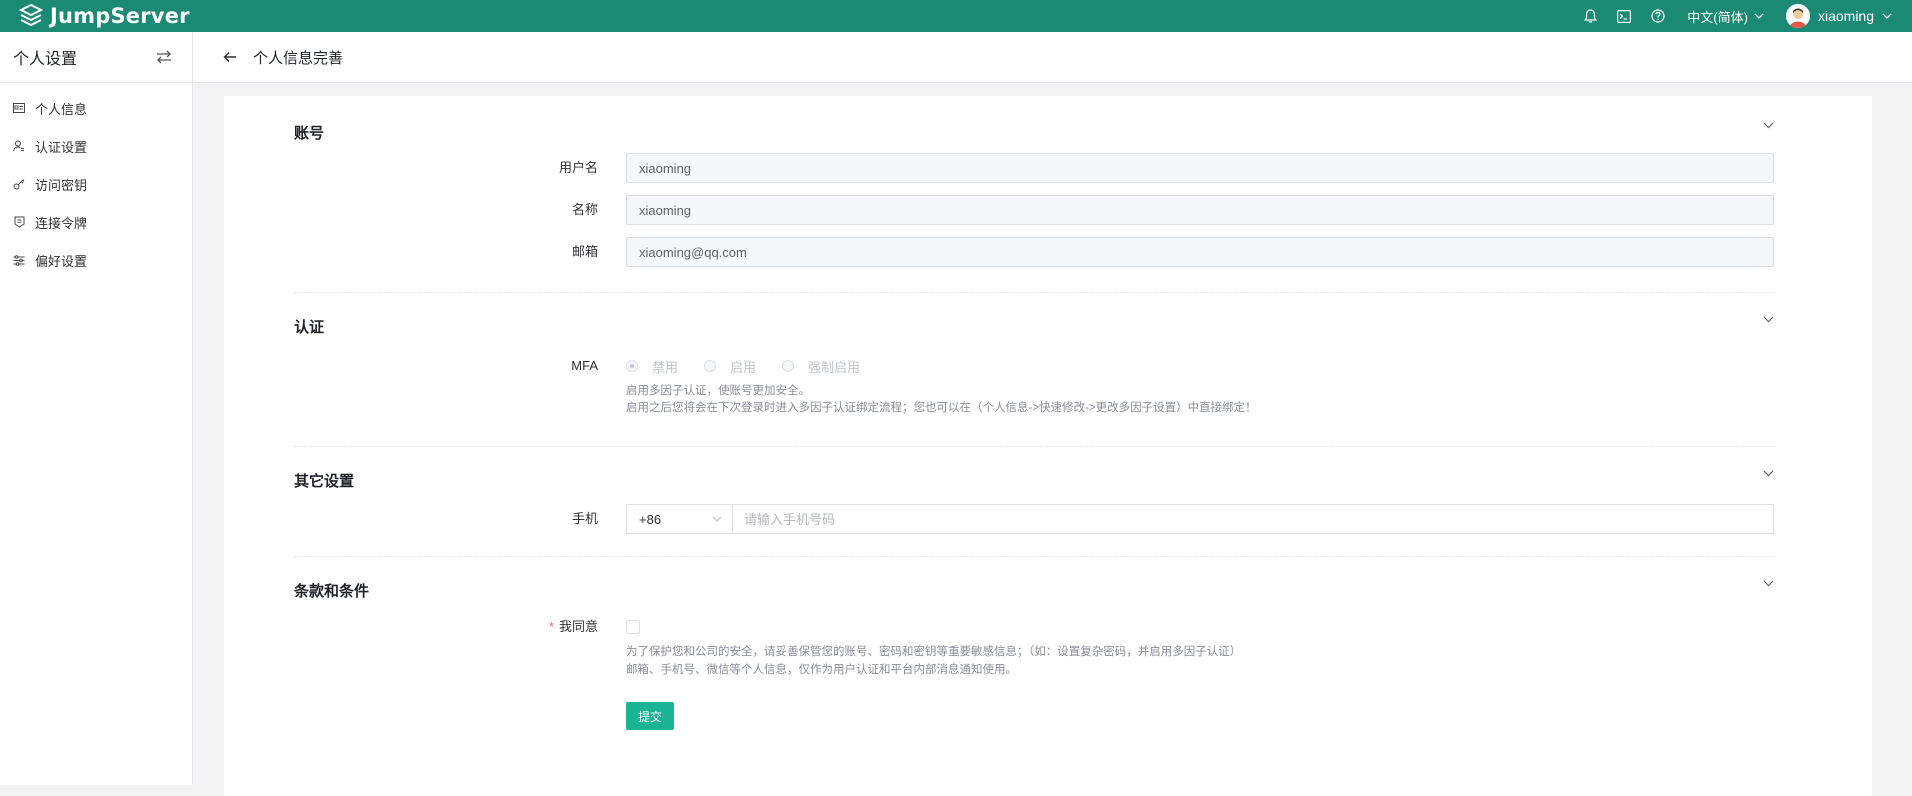 The width and height of the screenshot is (1912, 796). What do you see at coordinates (298, 58) in the screenshot?
I see `page-title: 个人信息完善` at bounding box center [298, 58].